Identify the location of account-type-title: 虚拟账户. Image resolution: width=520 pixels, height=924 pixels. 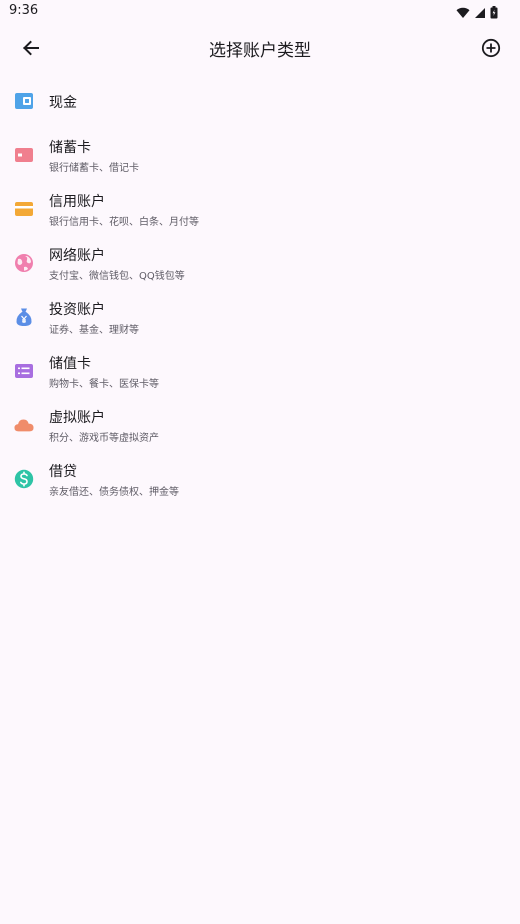
(77, 418).